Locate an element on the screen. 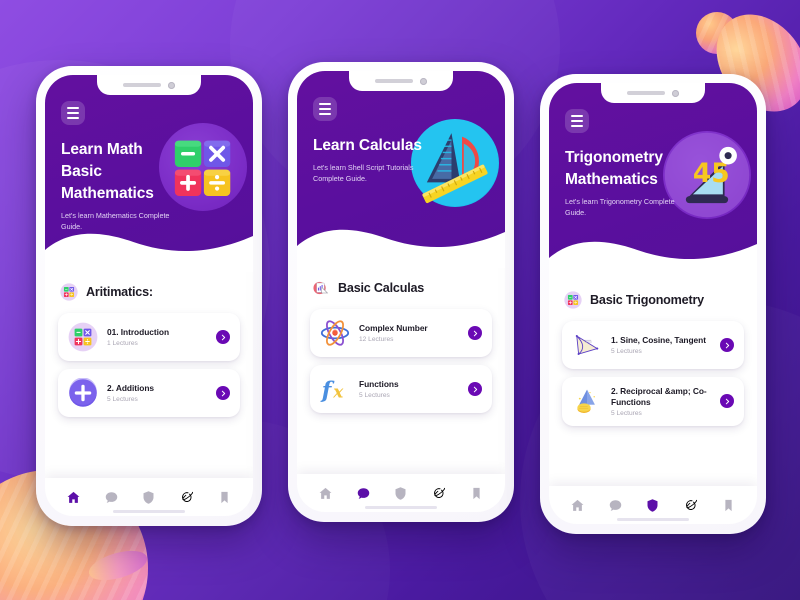 The image size is (800, 600). course-card: Complex Number 12 Lectures is located at coordinates (401, 333).